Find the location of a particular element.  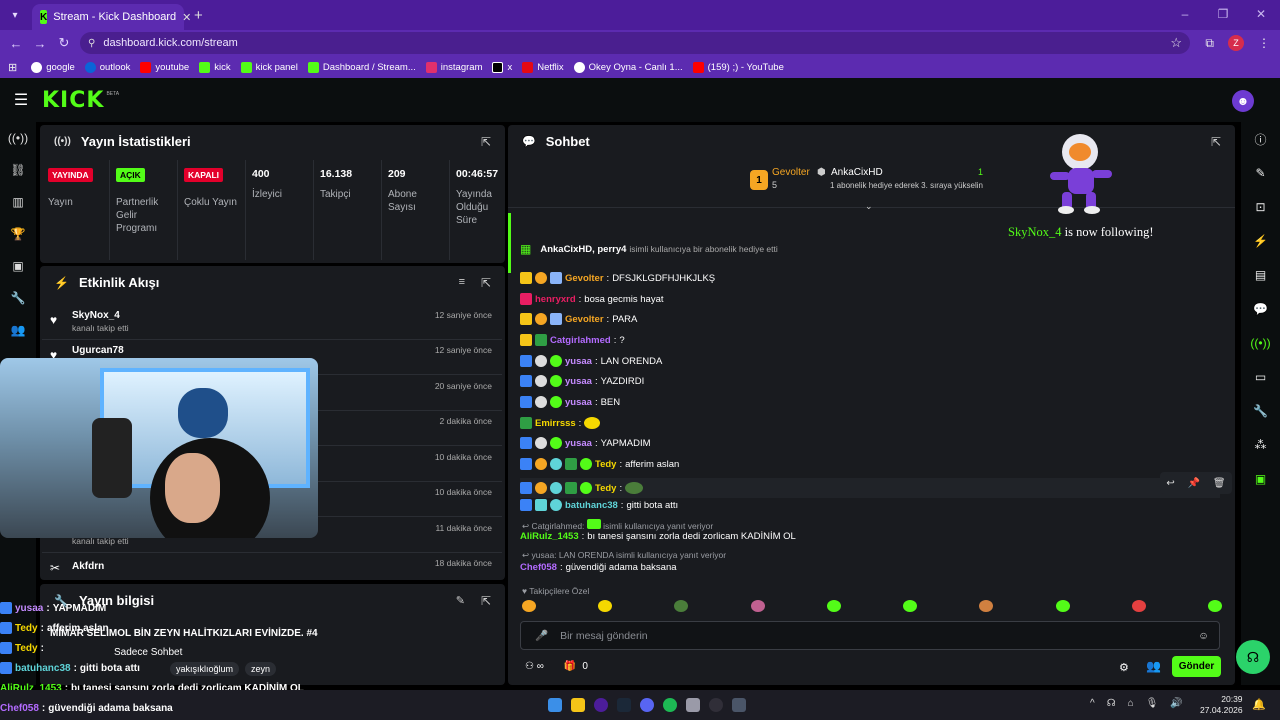

extensions-icon: ⧉ is located at coordinates (1209, 43).